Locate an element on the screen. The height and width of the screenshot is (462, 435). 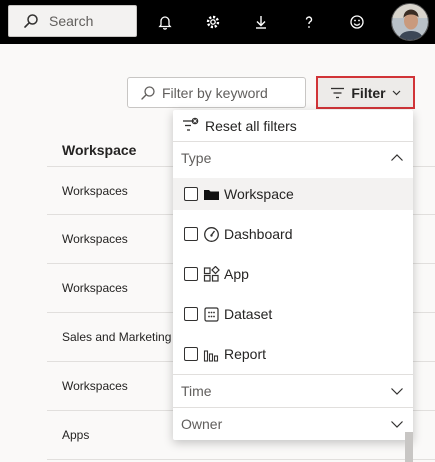
search-label: Search is located at coordinates (71, 21).